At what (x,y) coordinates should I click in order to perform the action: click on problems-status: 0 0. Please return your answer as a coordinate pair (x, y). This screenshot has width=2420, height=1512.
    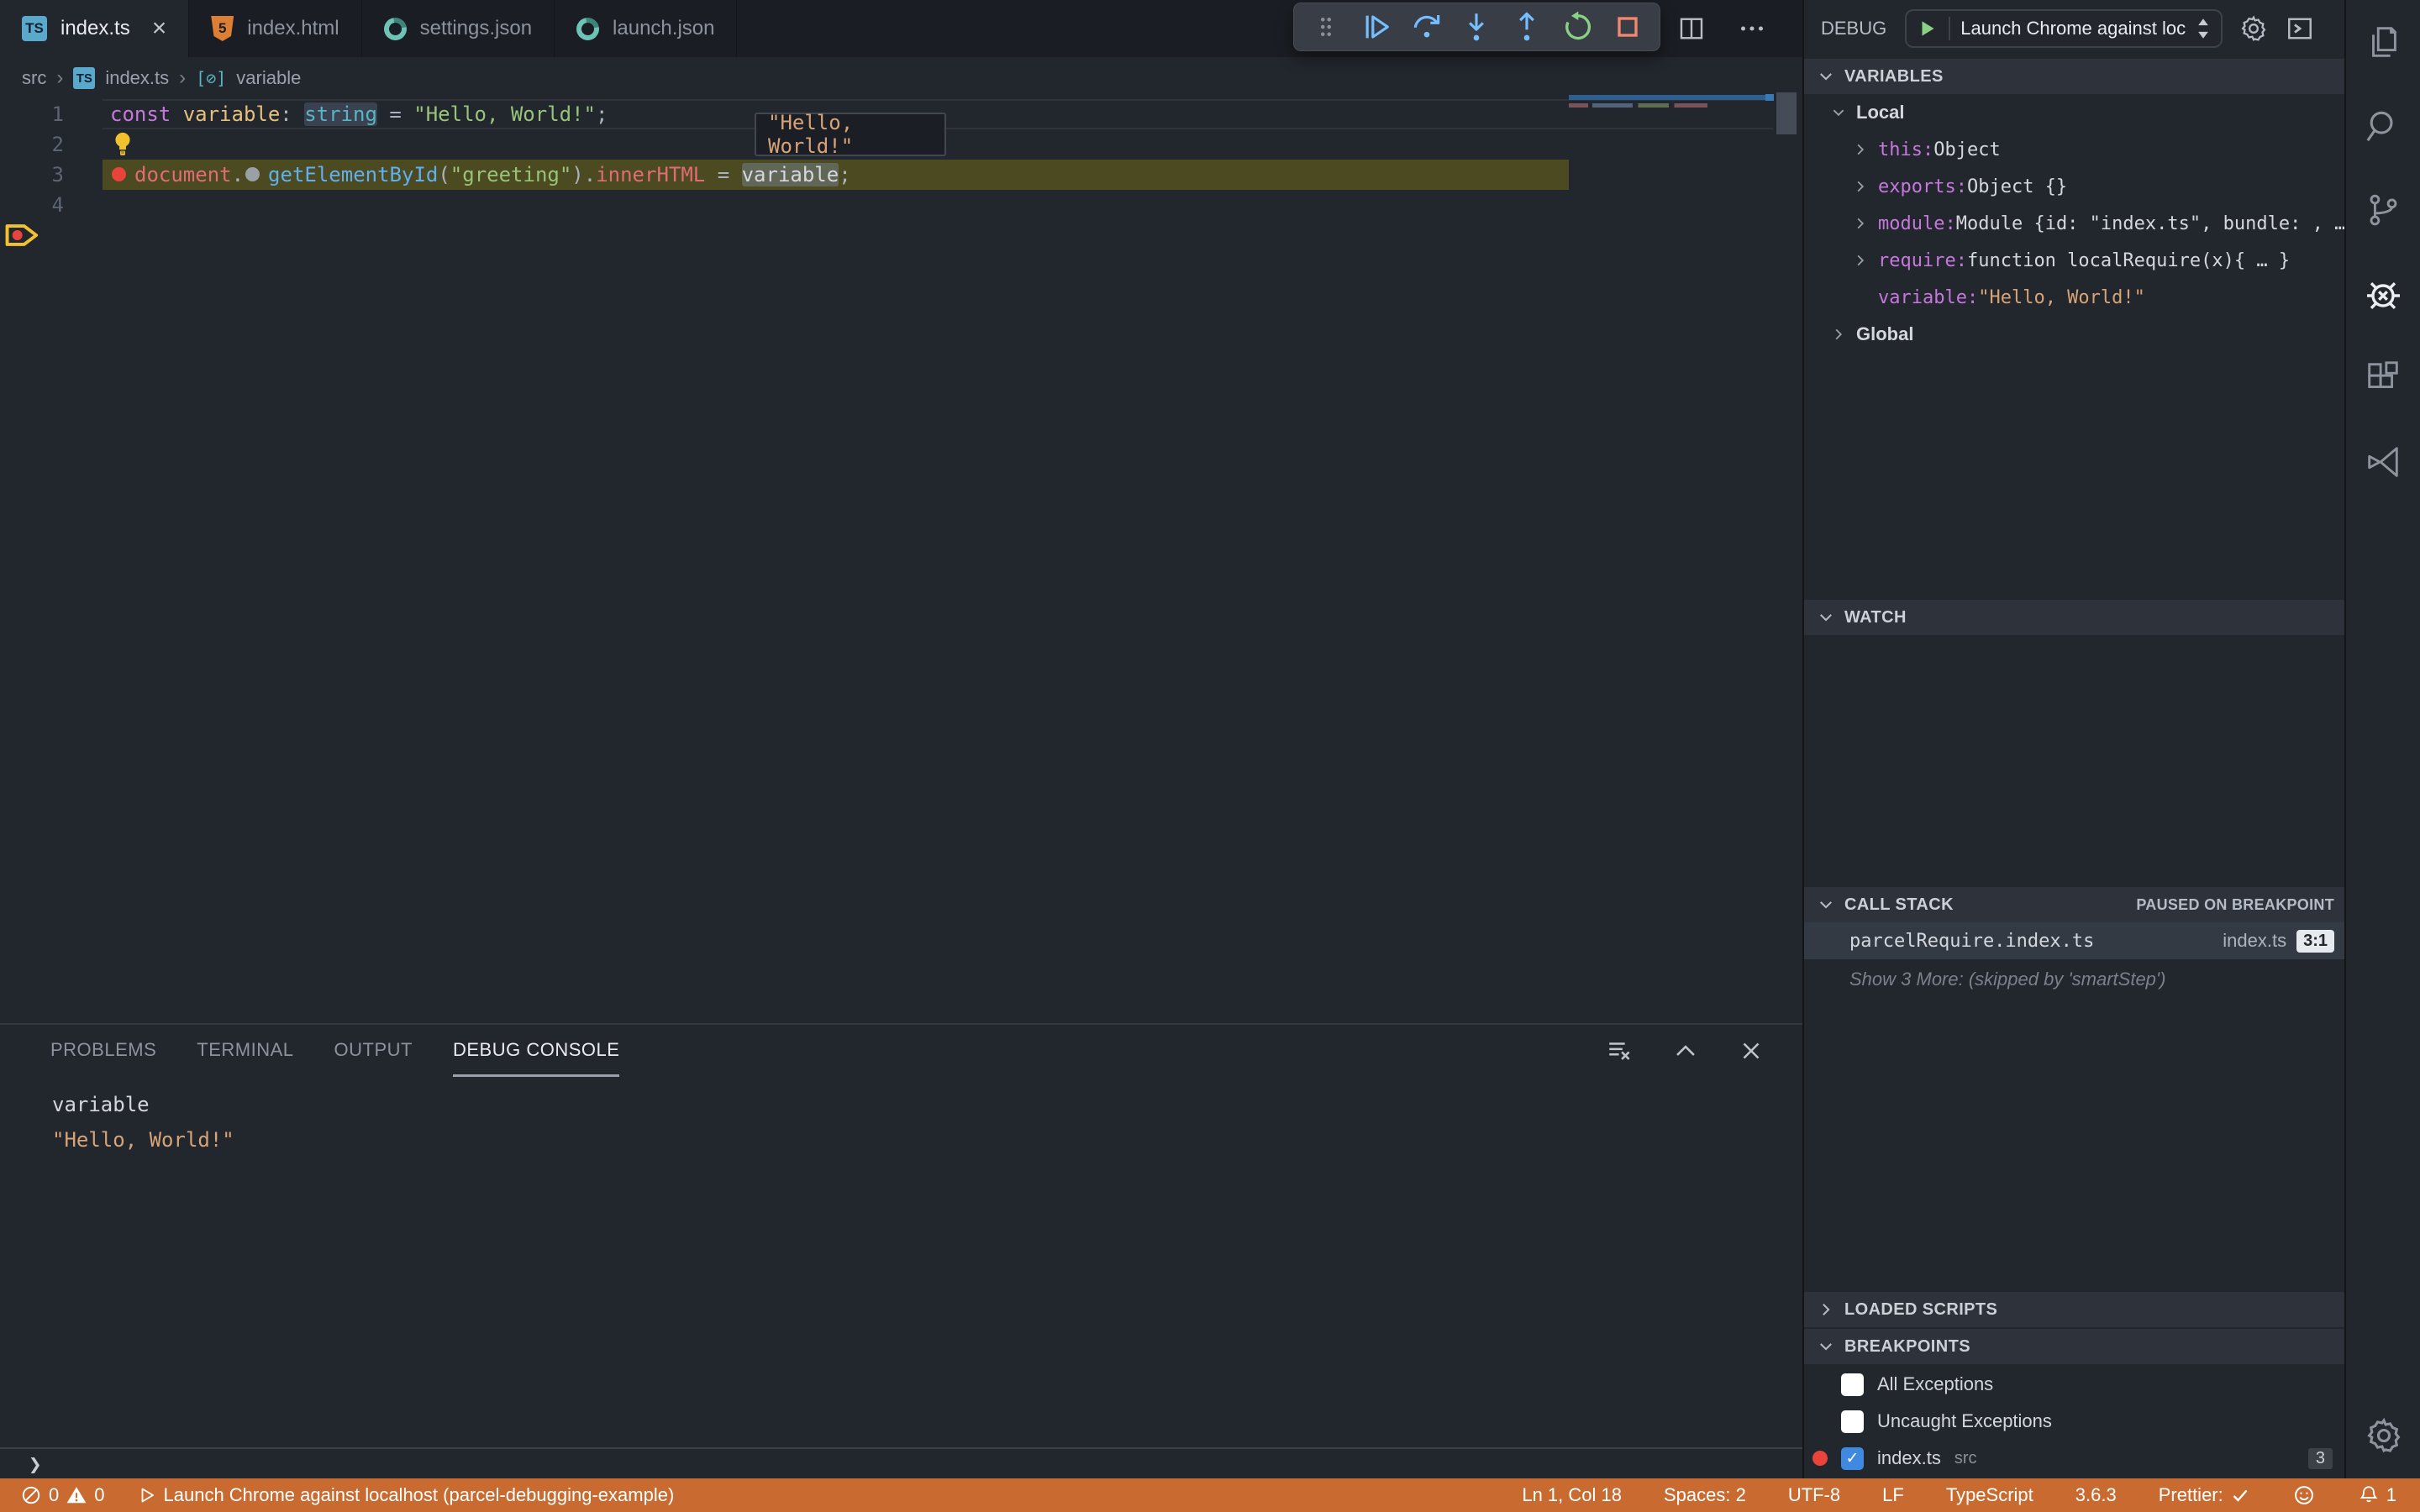
    Looking at the image, I should click on (62, 1495).